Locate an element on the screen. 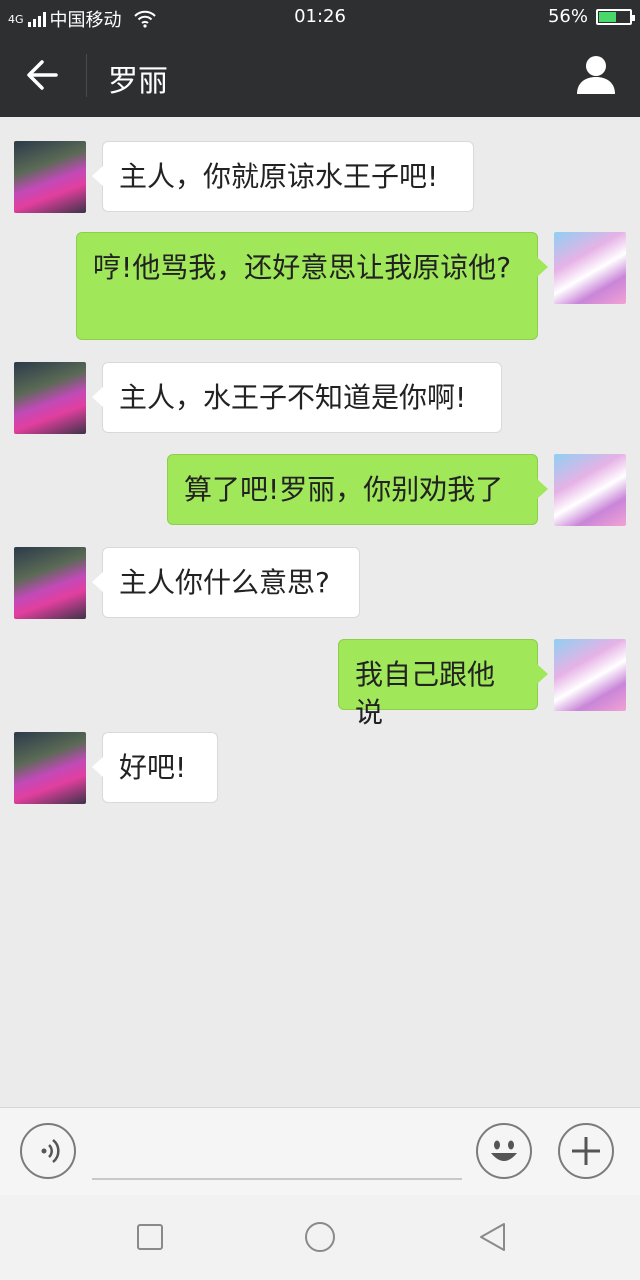 This screenshot has height=1280, width=640. emoji-icon is located at coordinates (504, 1150).